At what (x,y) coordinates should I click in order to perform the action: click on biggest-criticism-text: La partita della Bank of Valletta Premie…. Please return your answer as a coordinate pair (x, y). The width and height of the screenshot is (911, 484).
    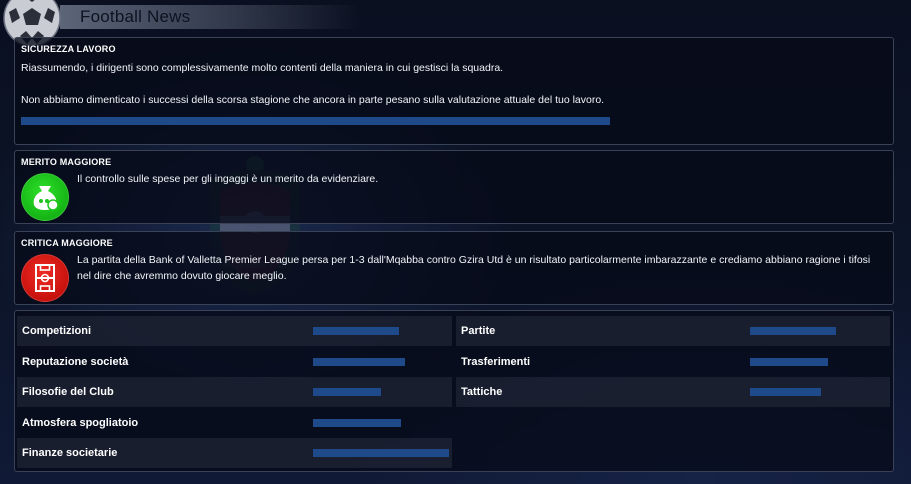
    Looking at the image, I should click on (474, 268).